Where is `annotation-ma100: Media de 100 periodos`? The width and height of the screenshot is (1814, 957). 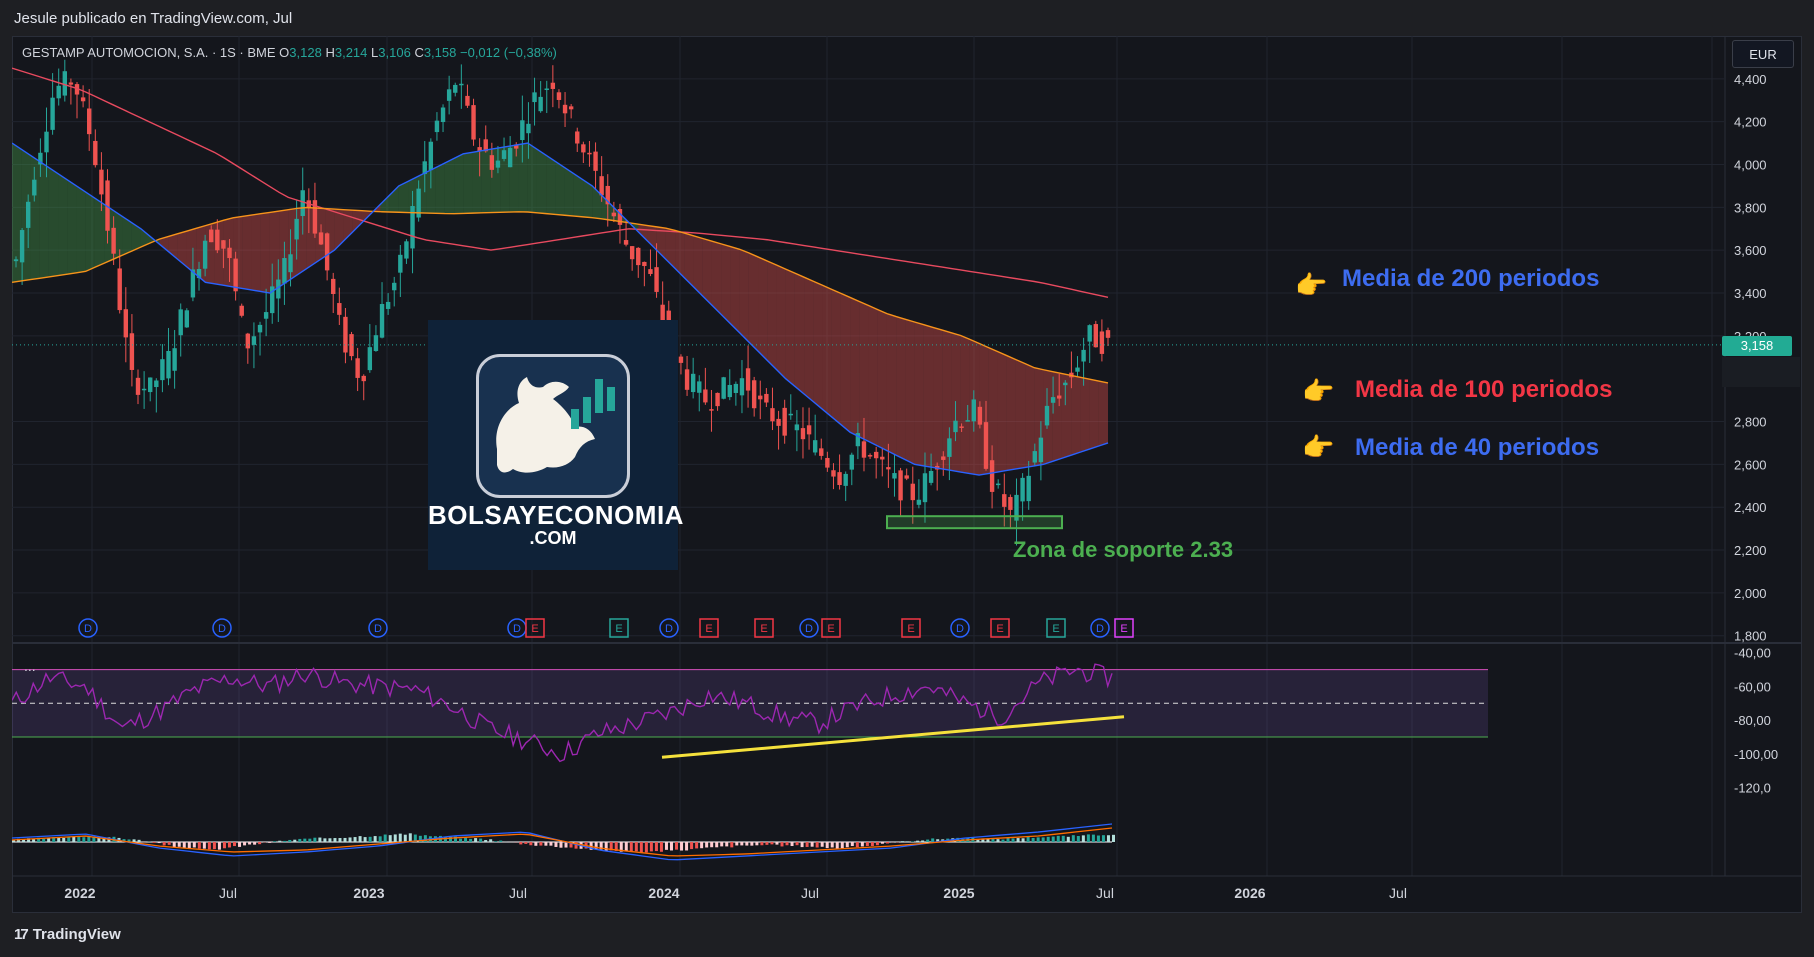 annotation-ma100: Media de 100 periodos is located at coordinates (1484, 389).